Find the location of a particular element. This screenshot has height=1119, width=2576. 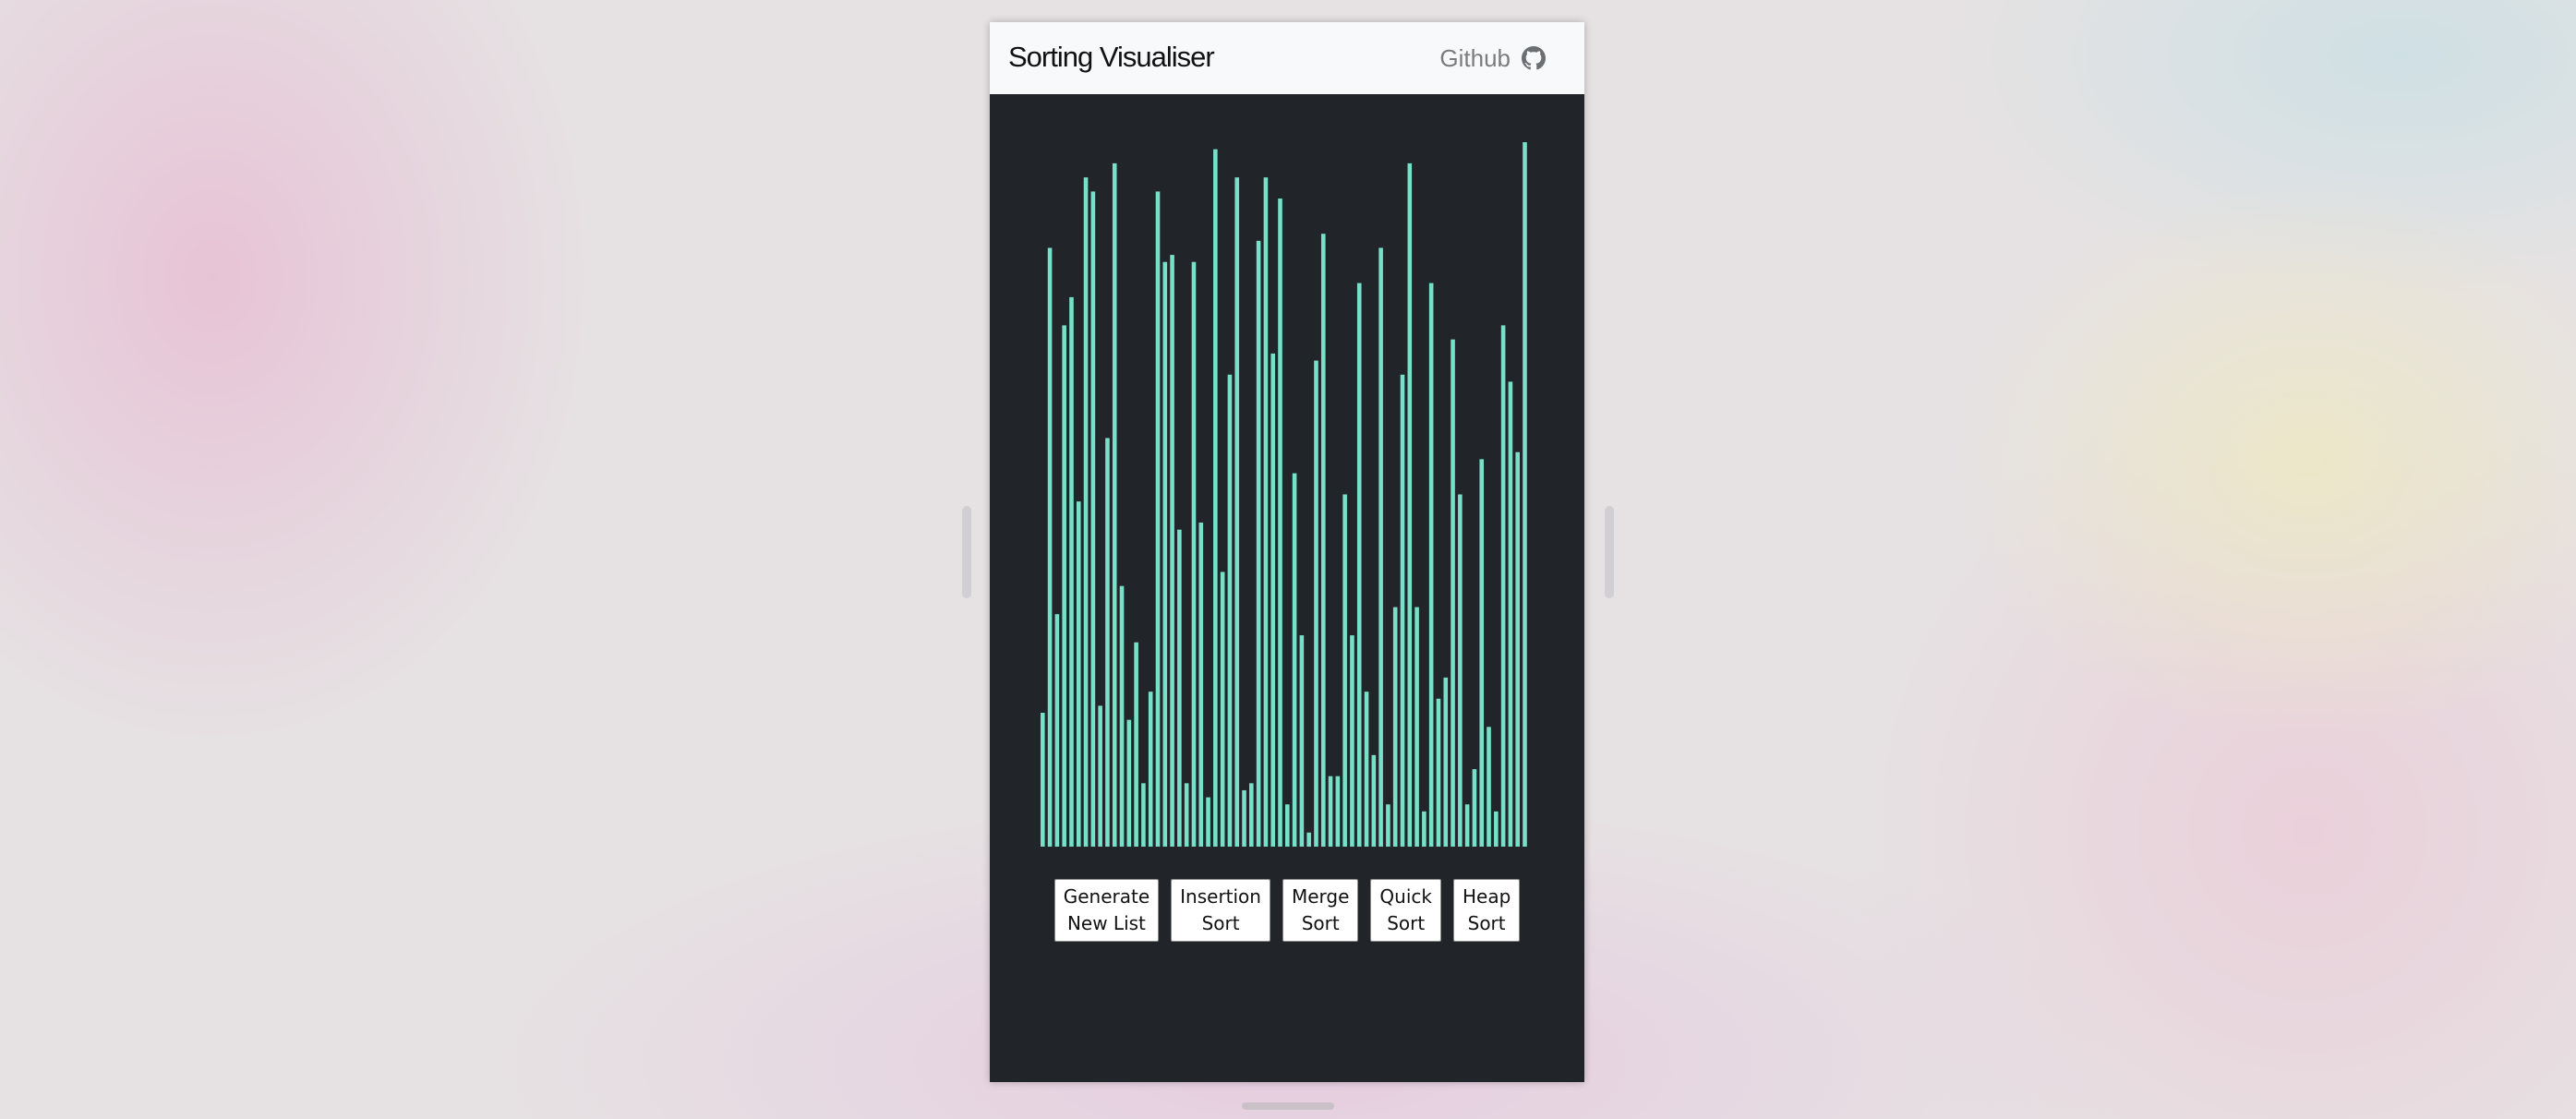

array-bars-chart is located at coordinates (1284, 495).